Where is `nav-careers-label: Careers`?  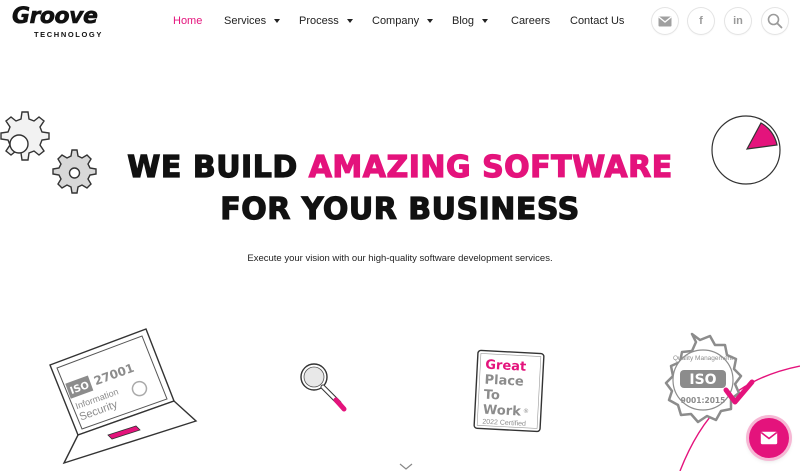 nav-careers-label: Careers is located at coordinates (531, 21).